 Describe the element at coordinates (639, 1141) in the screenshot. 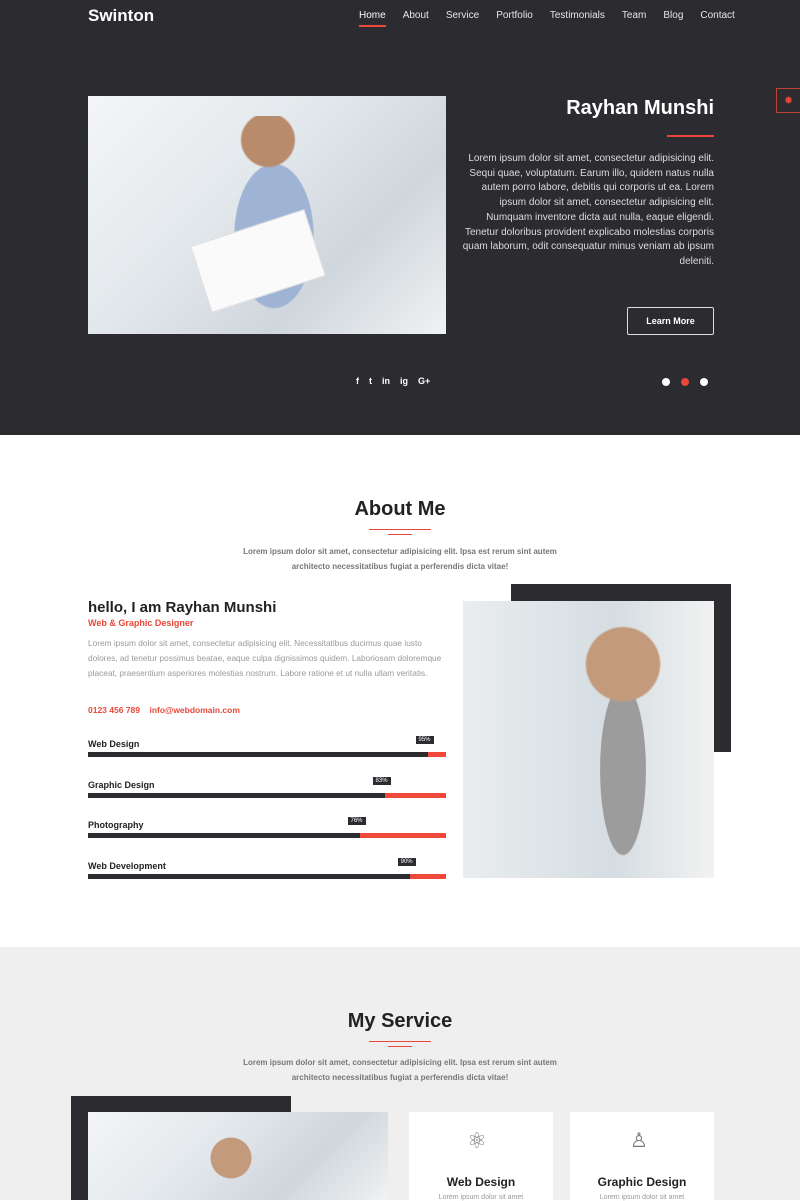

I see `designer-icon: ♙` at that location.